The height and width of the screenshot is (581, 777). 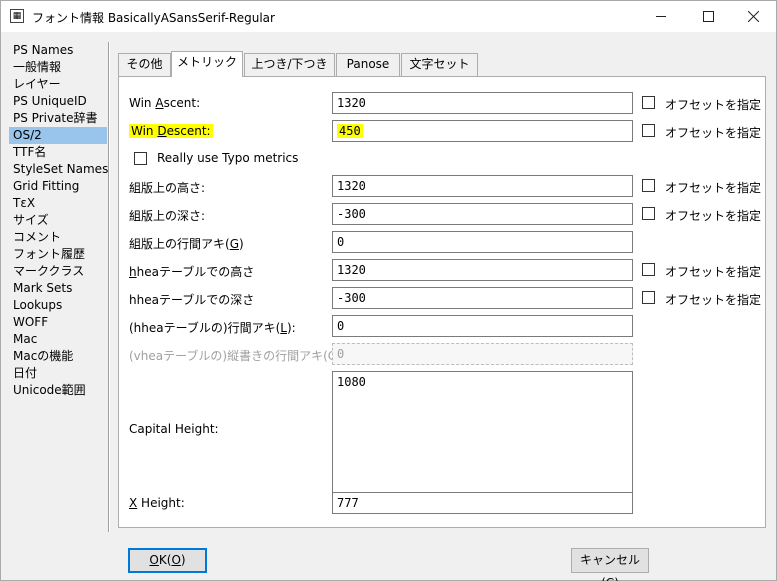 What do you see at coordinates (186, 244) in the screenshot?
I see `typo-linegap-label: 組版上の行間アキ(G)` at bounding box center [186, 244].